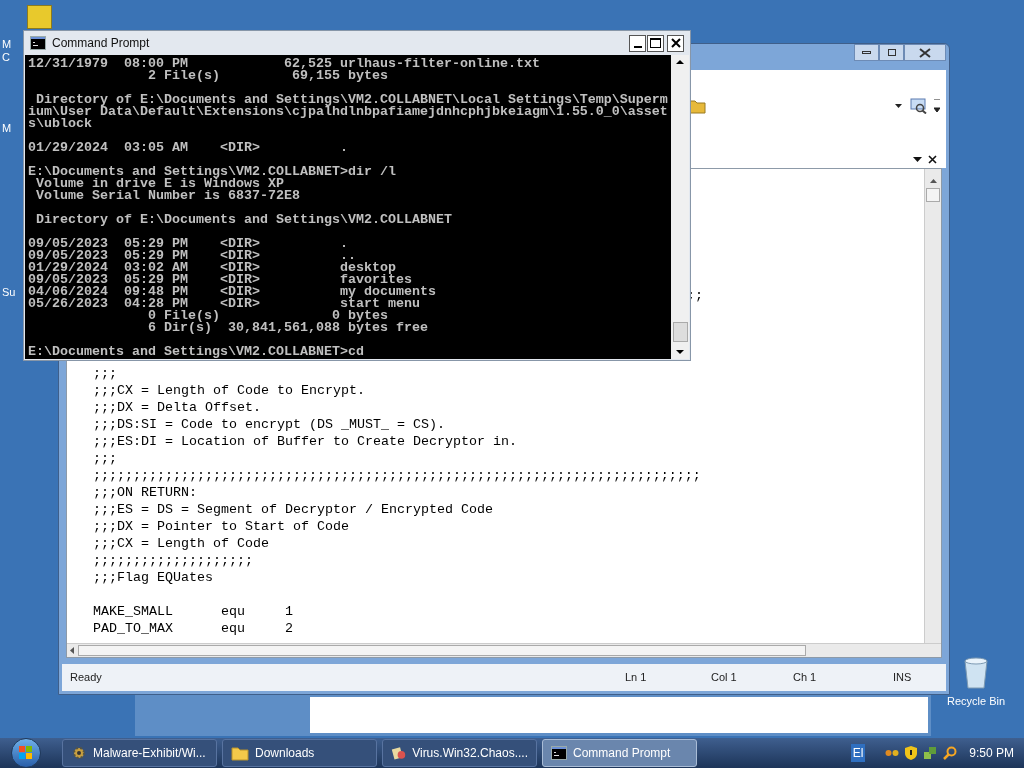 The width and height of the screenshot is (1024, 768). What do you see at coordinates (267, 316) in the screenshot?
I see `console-line: 0 File(s) 0 bytes` at bounding box center [267, 316].